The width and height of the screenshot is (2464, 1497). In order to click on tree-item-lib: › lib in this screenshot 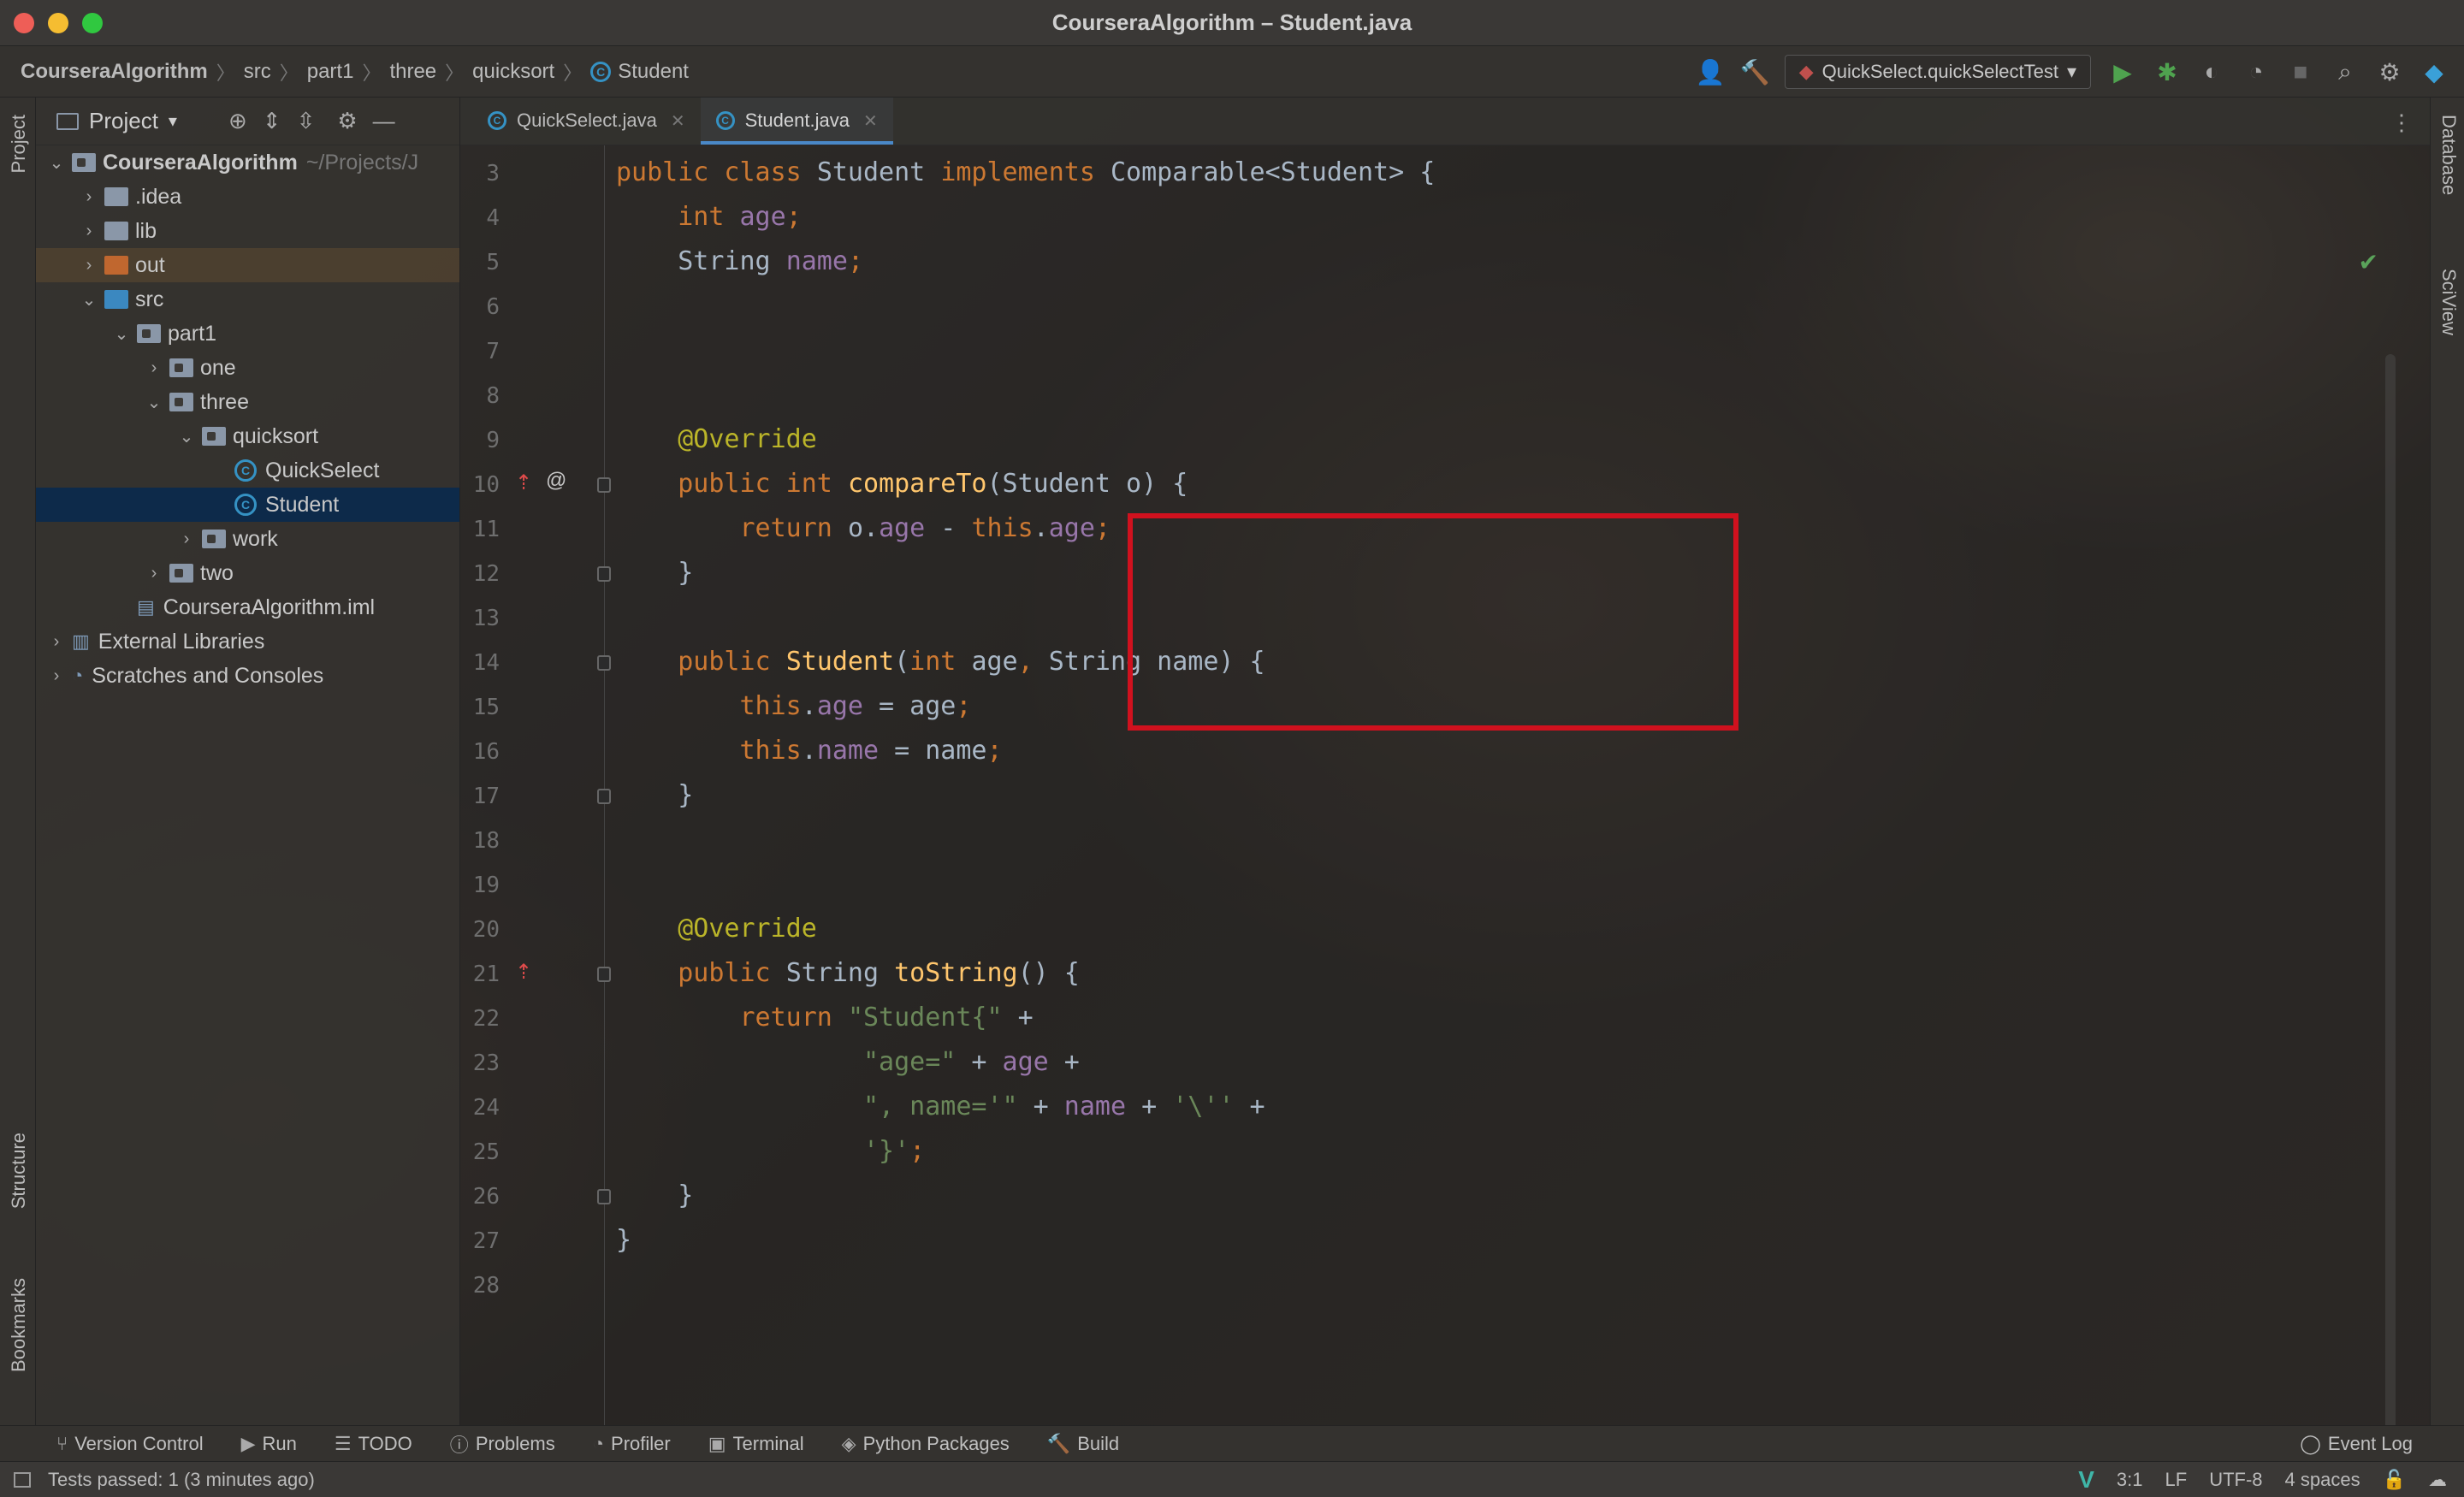, I will do `click(247, 231)`.